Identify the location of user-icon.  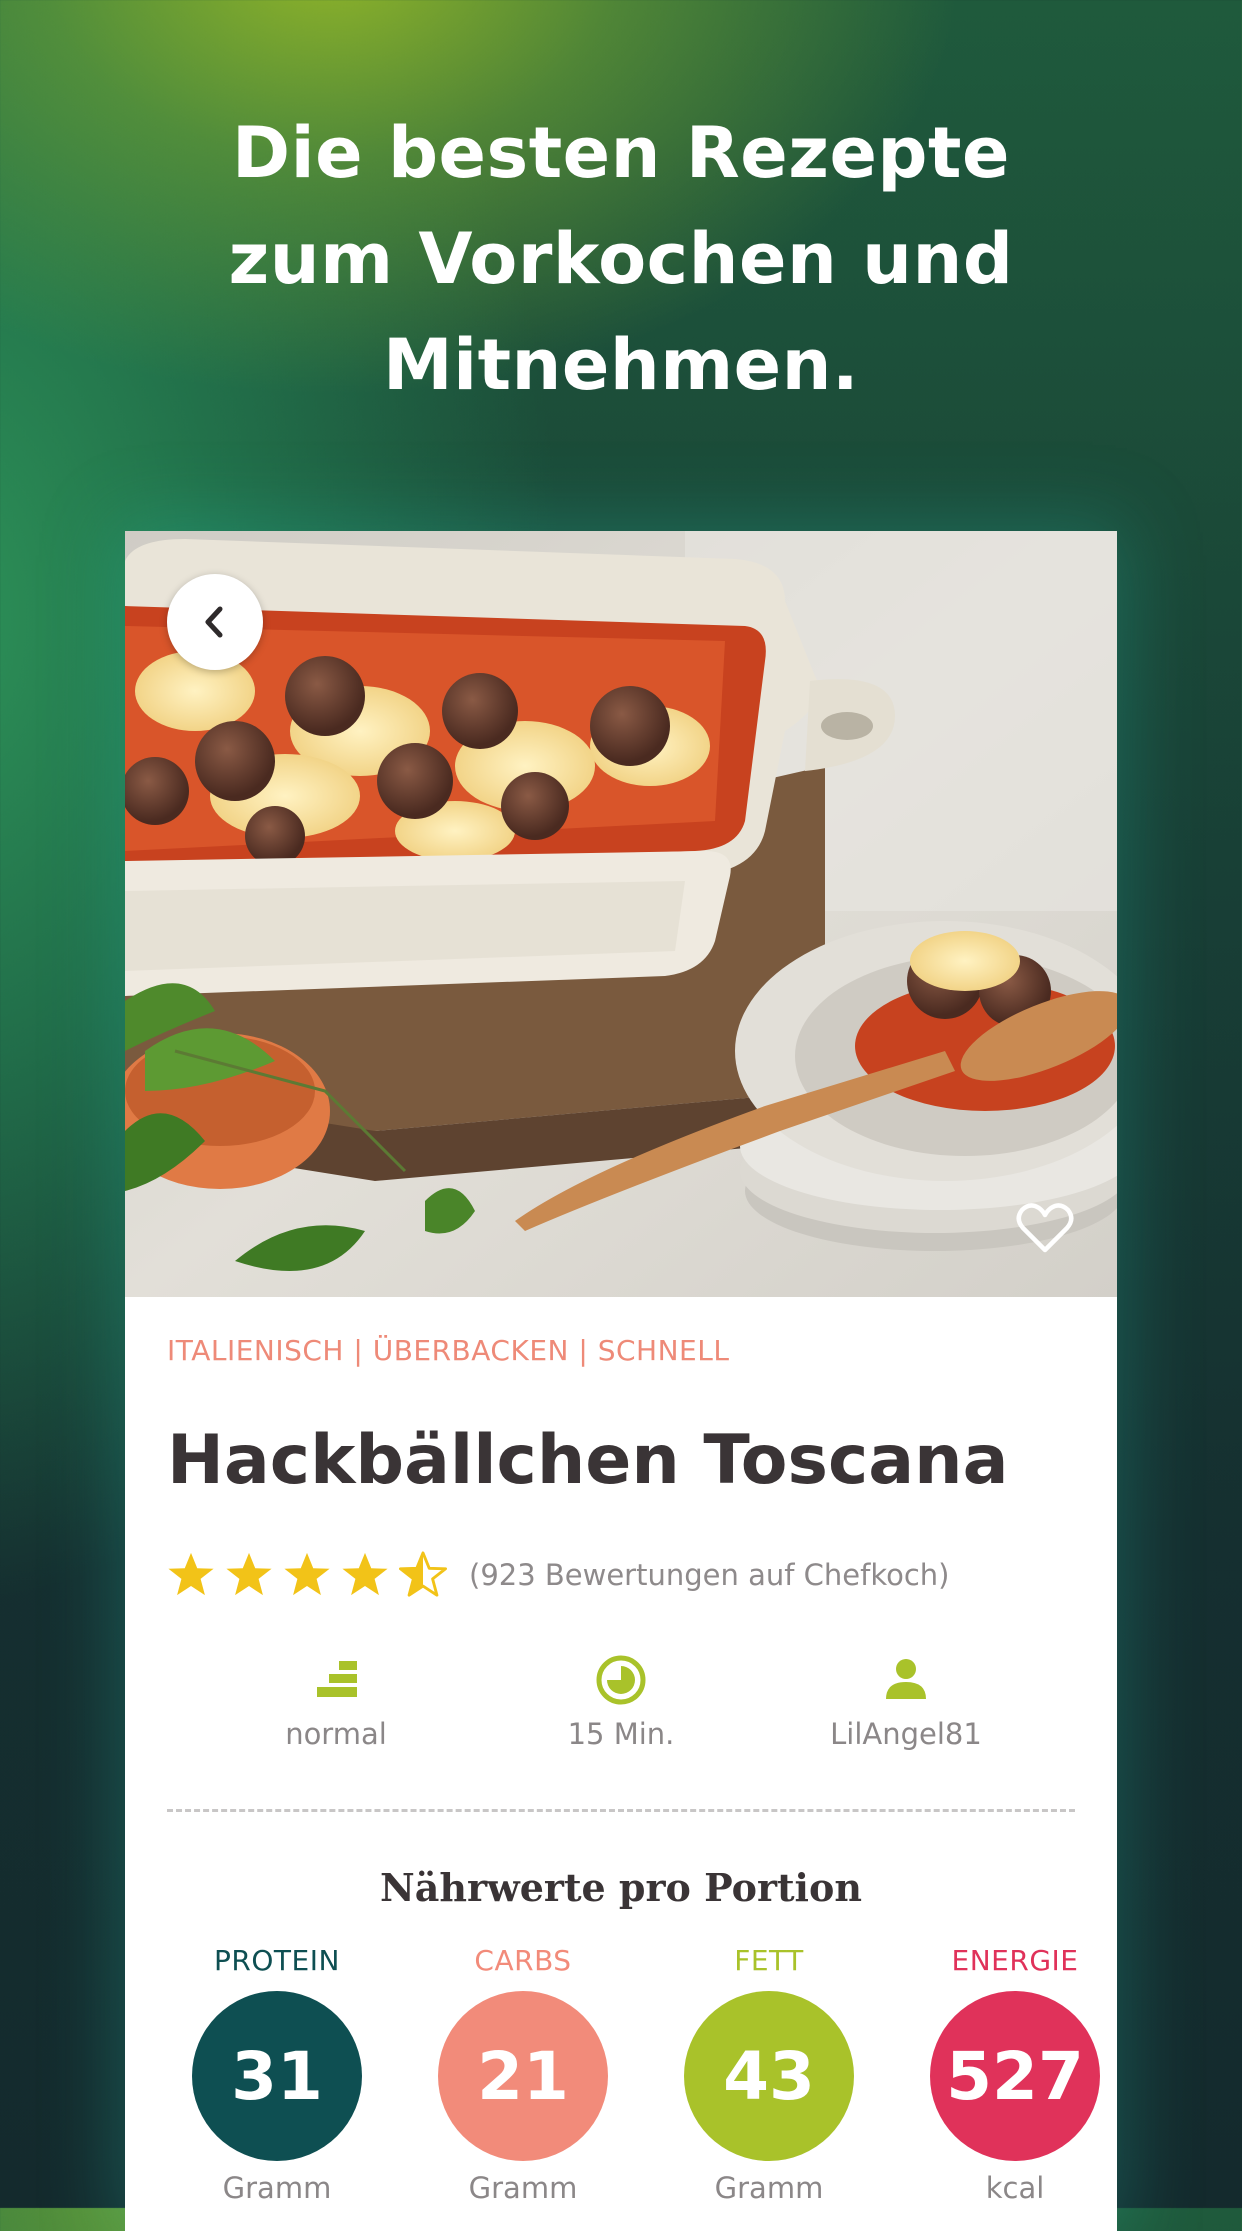
(906, 1679).